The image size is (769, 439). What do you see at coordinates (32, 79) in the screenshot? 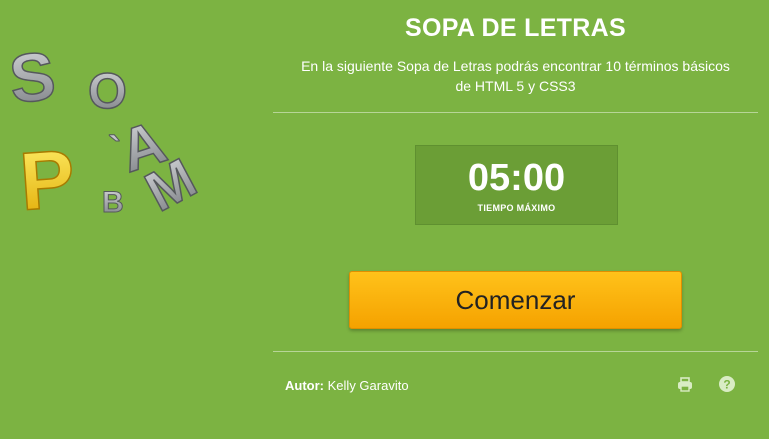
I see `logo-letter-s: S` at bounding box center [32, 79].